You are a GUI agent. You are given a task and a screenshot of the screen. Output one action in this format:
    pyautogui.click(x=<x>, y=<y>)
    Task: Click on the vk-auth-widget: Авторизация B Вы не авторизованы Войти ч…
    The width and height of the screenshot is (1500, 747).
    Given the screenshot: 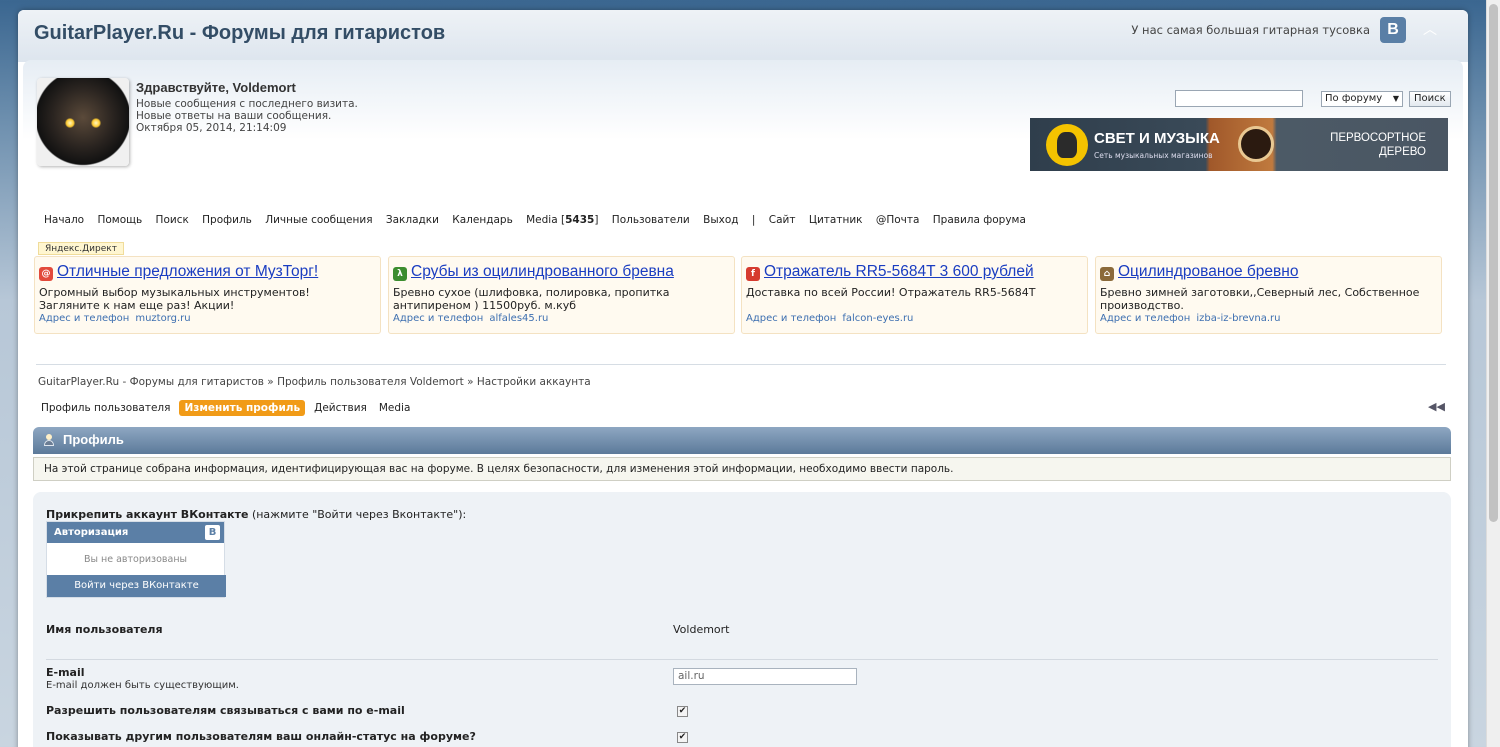 What is the action you would take?
    pyautogui.click(x=136, y=559)
    